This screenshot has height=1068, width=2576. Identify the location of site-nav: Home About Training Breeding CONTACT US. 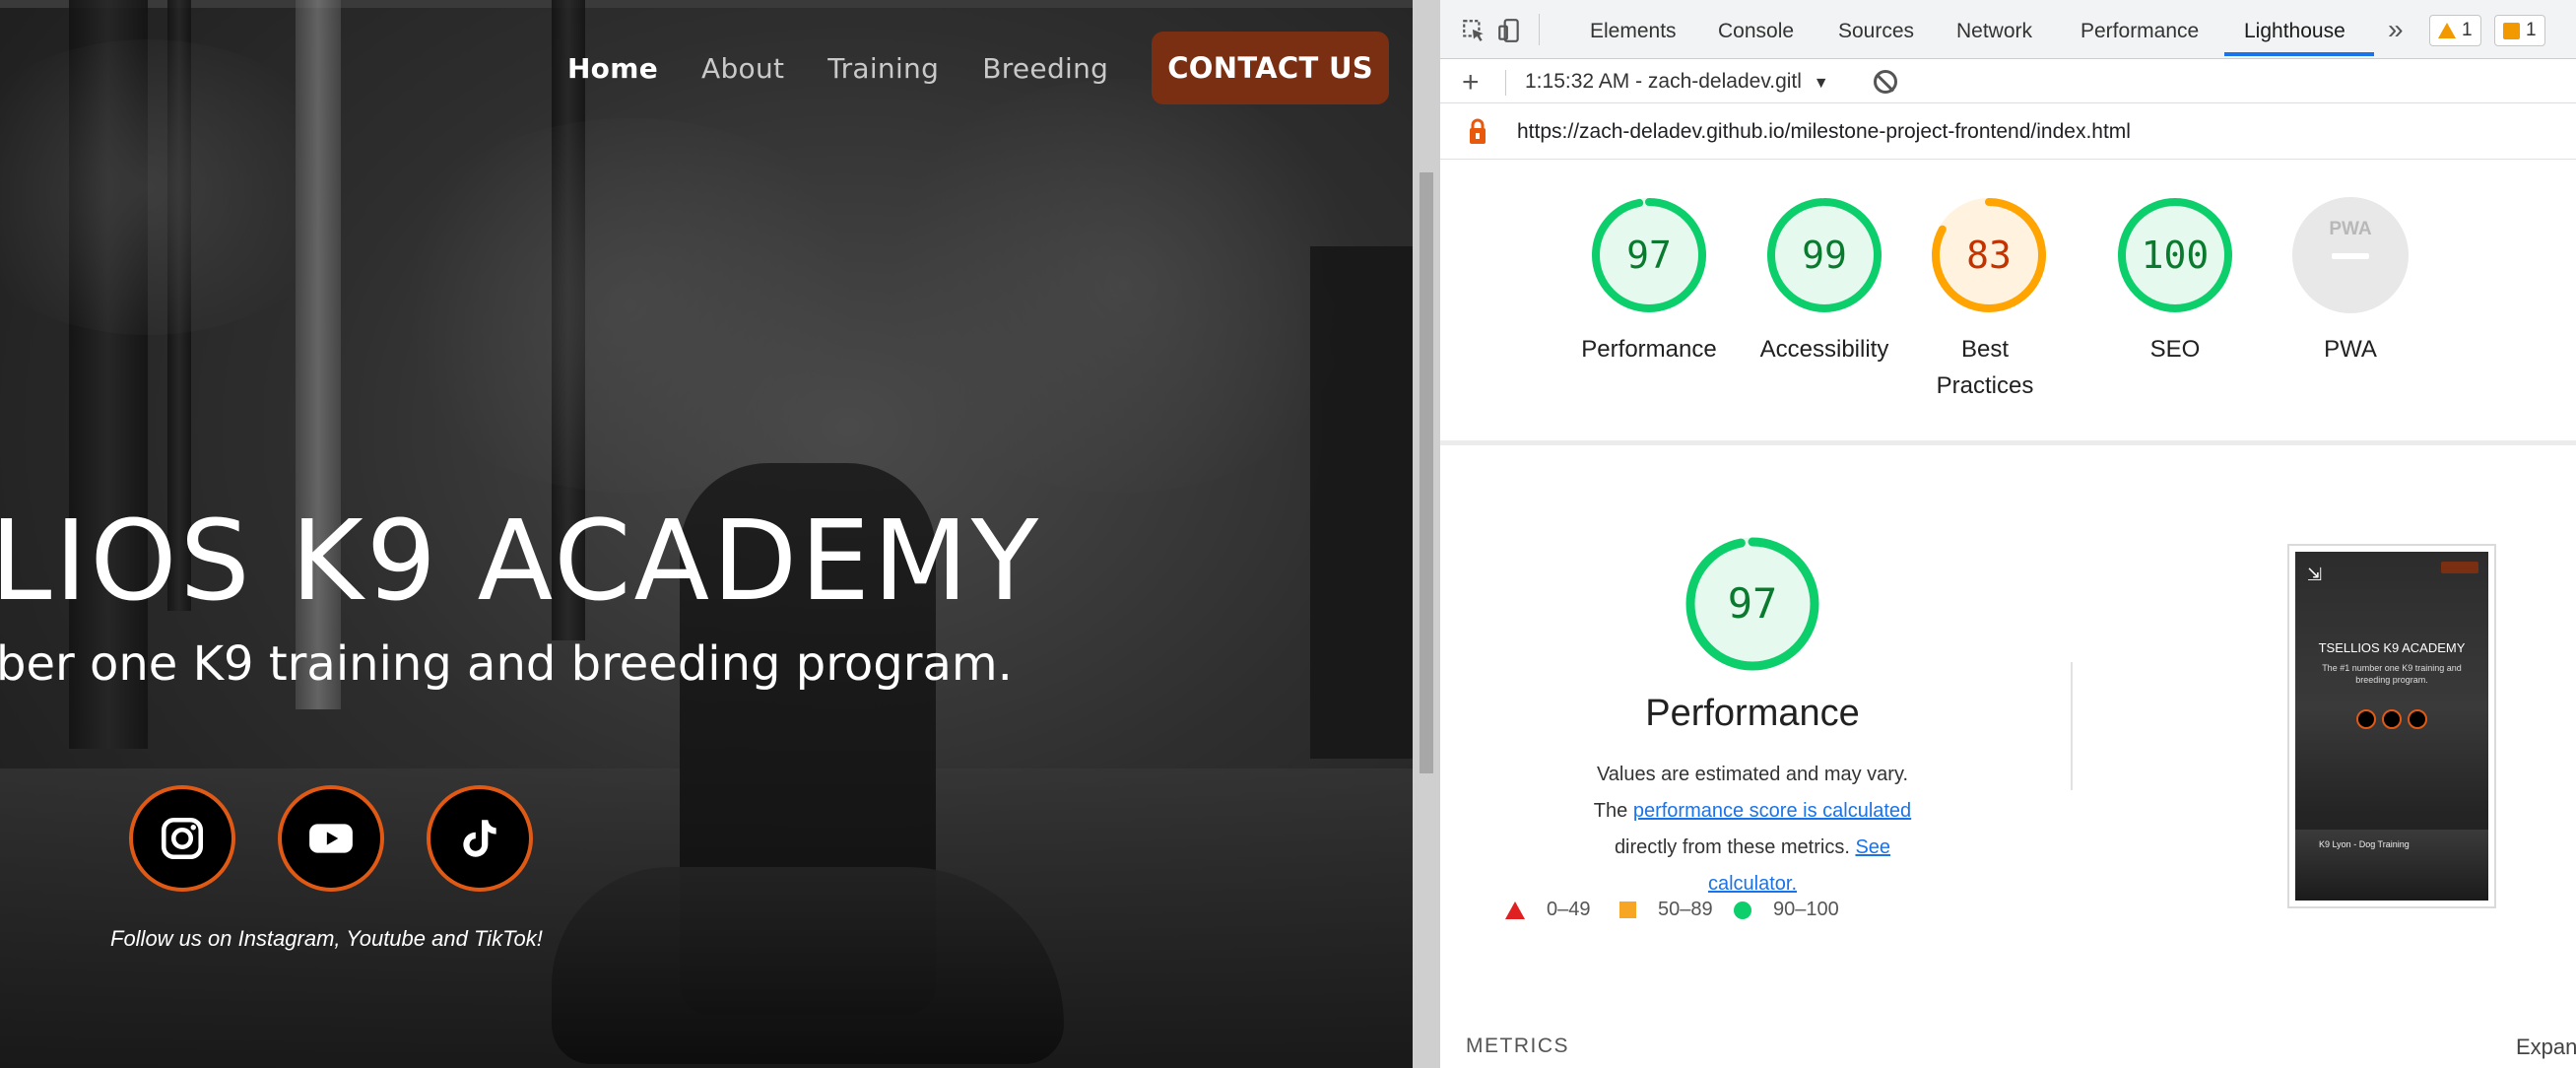
(978, 68).